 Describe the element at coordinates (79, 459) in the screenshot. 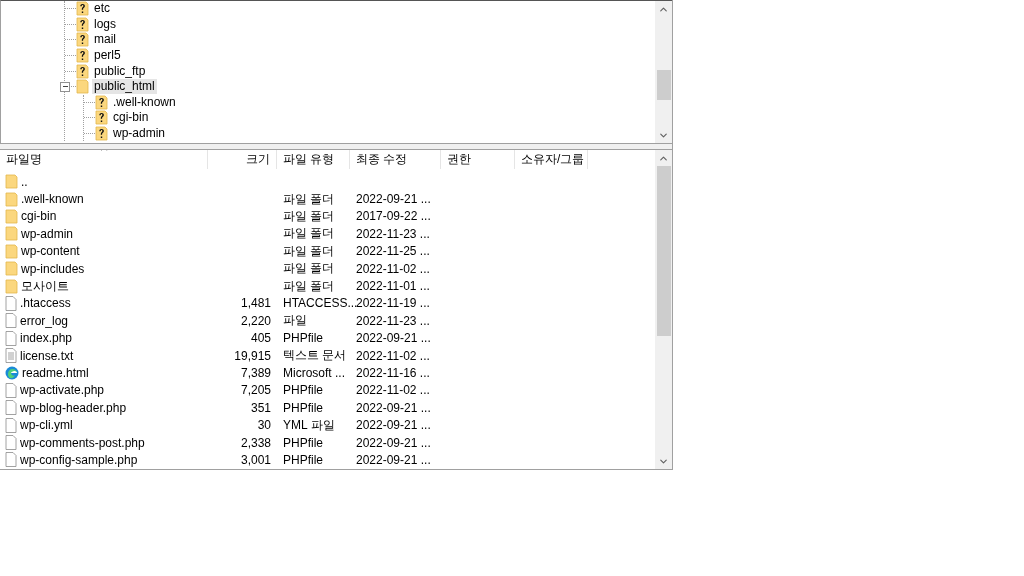

I see `file-name: wp-config-sample.php` at that location.